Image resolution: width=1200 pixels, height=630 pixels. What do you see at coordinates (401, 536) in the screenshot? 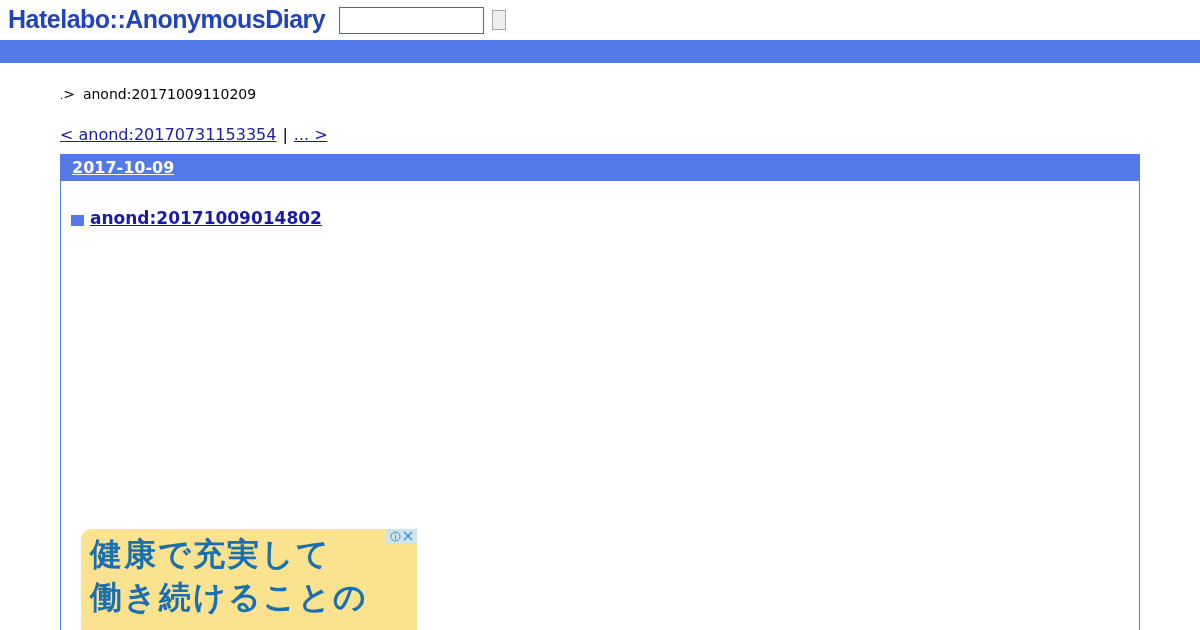
I see `ad-choices-icon` at bounding box center [401, 536].